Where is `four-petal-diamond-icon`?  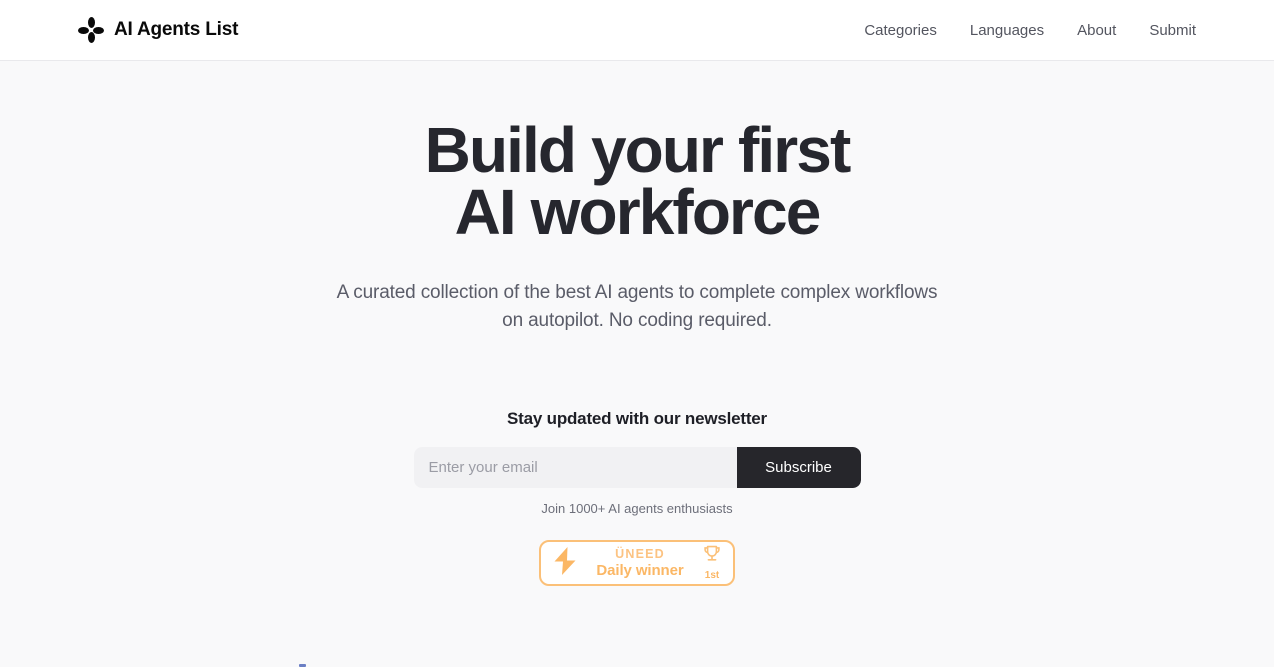
four-petal-diamond-icon is located at coordinates (91, 30).